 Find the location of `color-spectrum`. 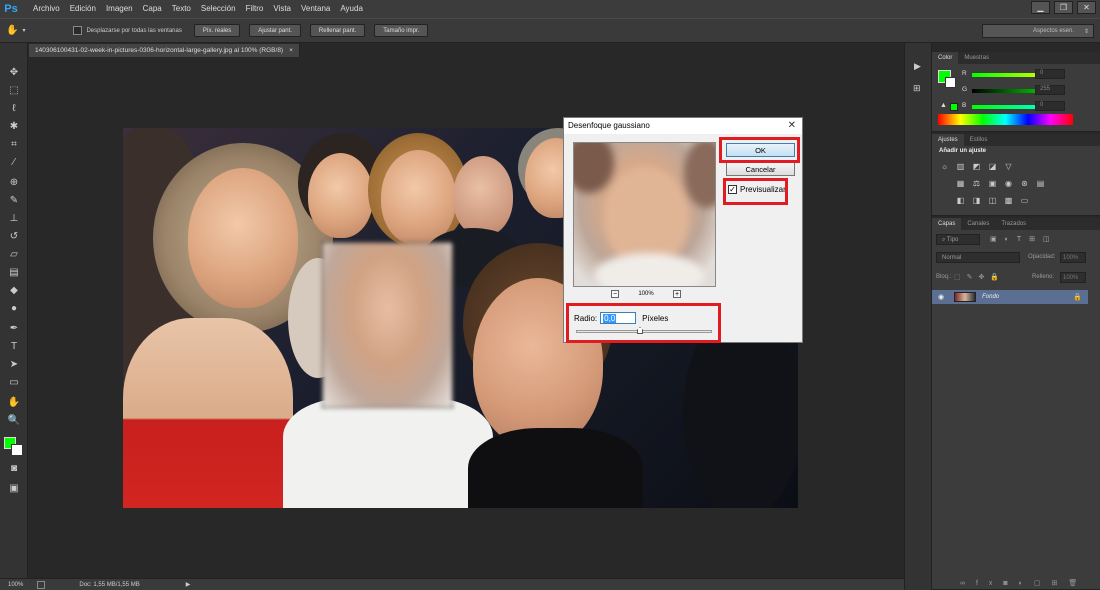

color-spectrum is located at coordinates (1005, 119).